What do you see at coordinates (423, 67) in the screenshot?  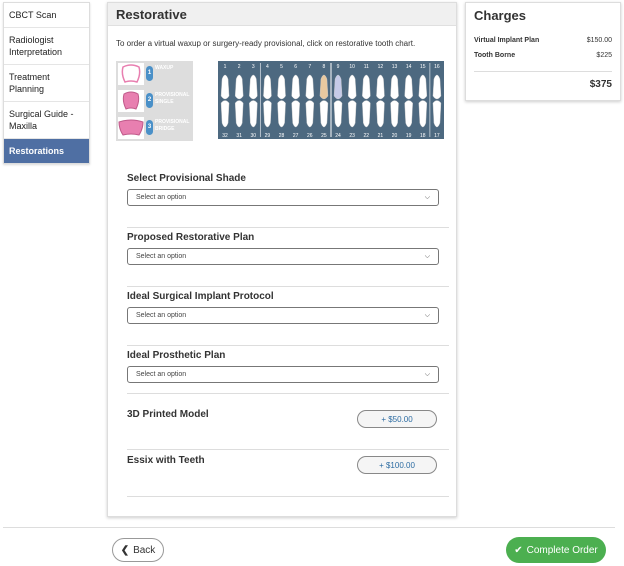 I see `tooth-number-label: 15` at bounding box center [423, 67].